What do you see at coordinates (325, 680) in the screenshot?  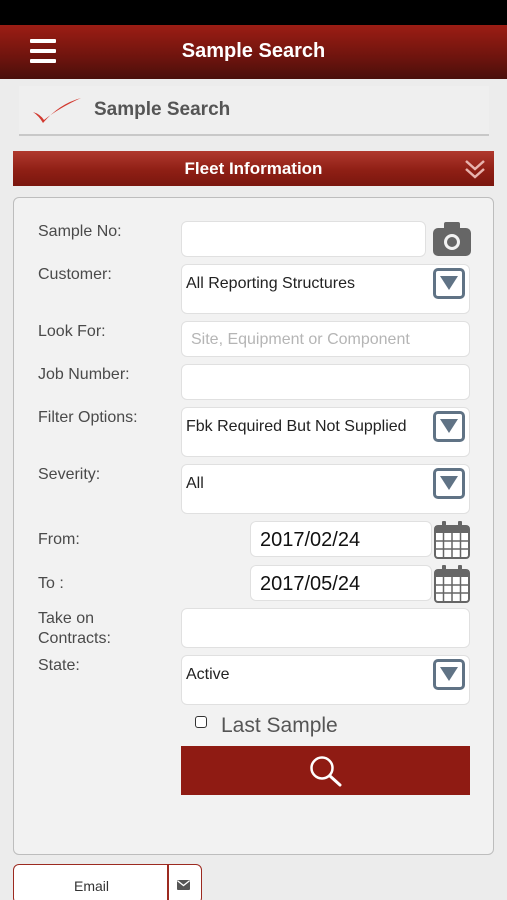 I see `state-dropdown: Active` at bounding box center [325, 680].